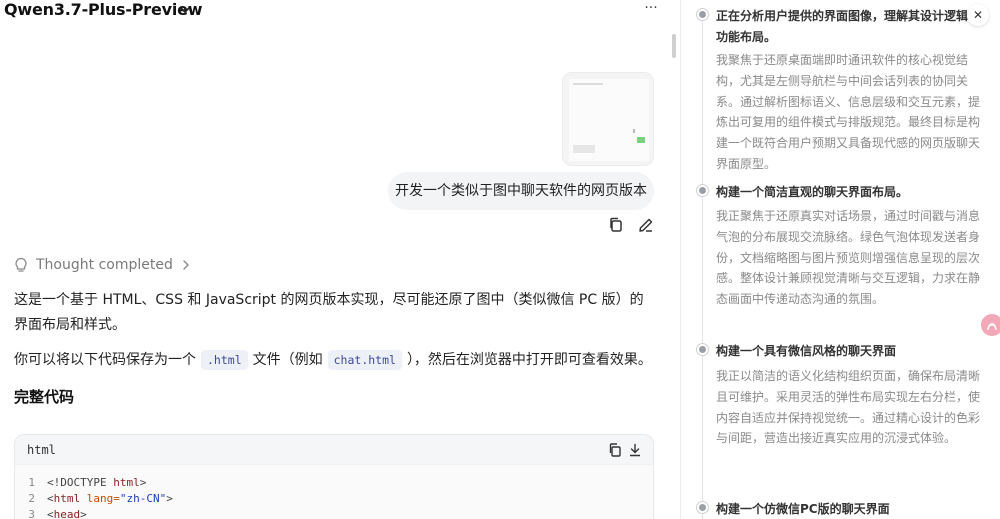 The width and height of the screenshot is (1000, 519). Describe the element at coordinates (224, 360) in the screenshot. I see `inline-code: .html` at that location.